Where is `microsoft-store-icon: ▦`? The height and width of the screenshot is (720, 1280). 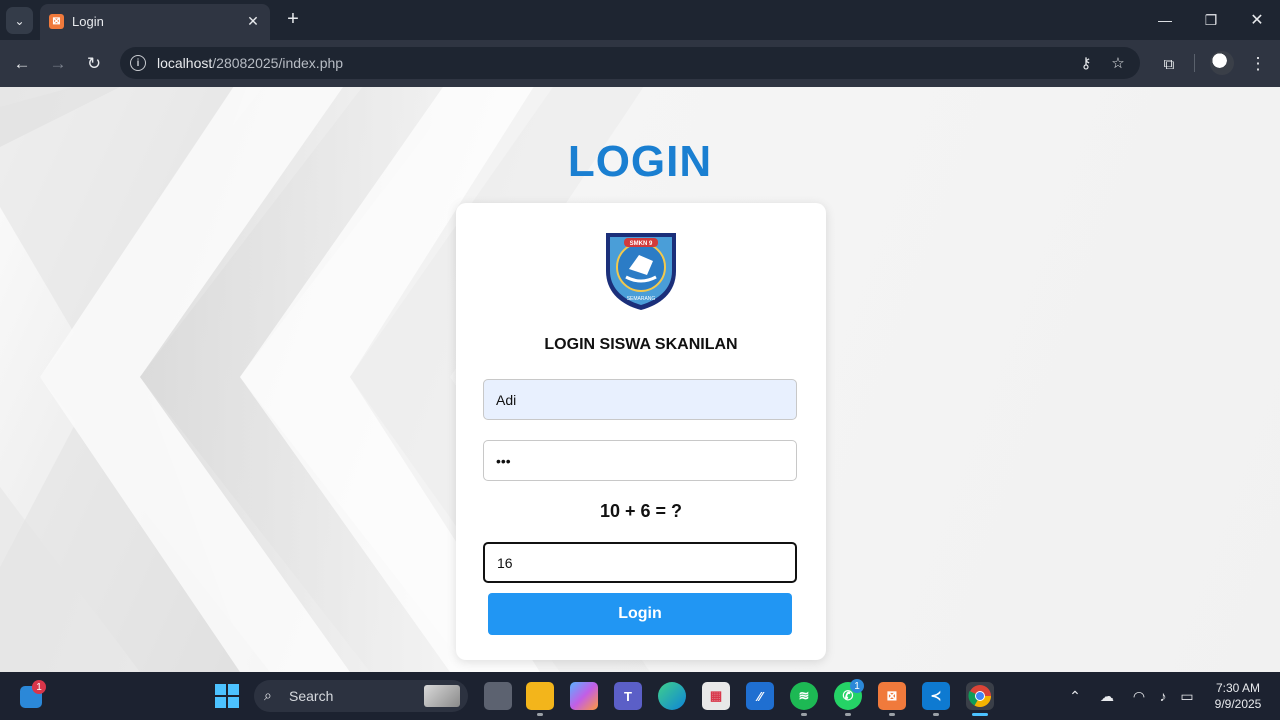
microsoft-store-icon: ▦ is located at coordinates (716, 696).